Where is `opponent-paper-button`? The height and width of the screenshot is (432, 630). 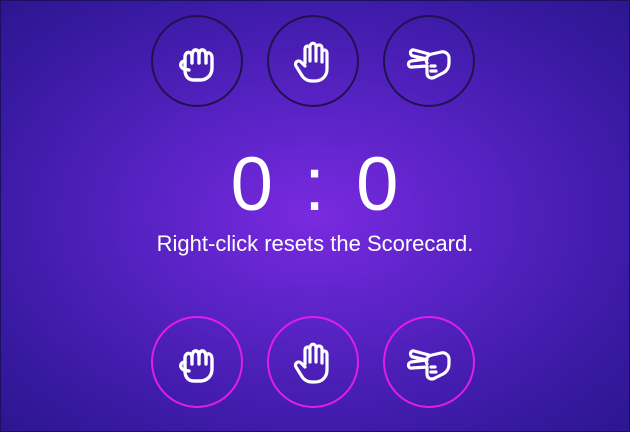 opponent-paper-button is located at coordinates (313, 61).